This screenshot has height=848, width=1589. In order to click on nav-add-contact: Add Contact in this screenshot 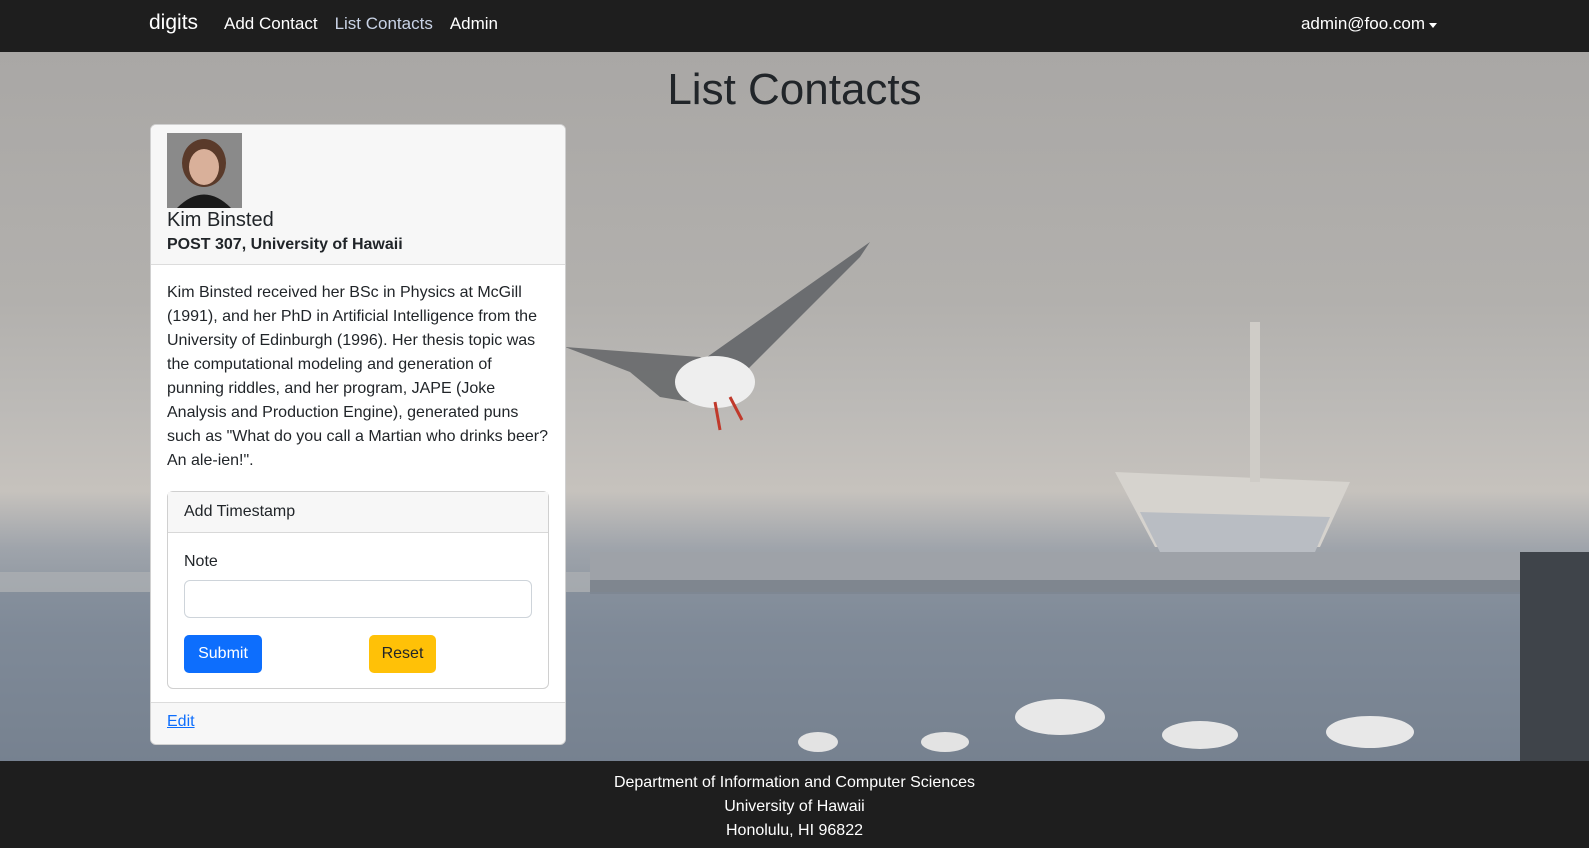, I will do `click(271, 24)`.